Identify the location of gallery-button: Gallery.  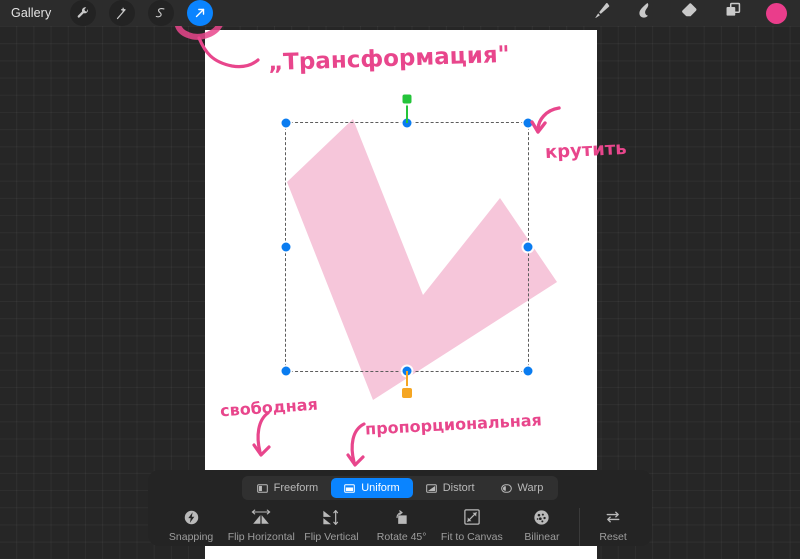
(31, 13).